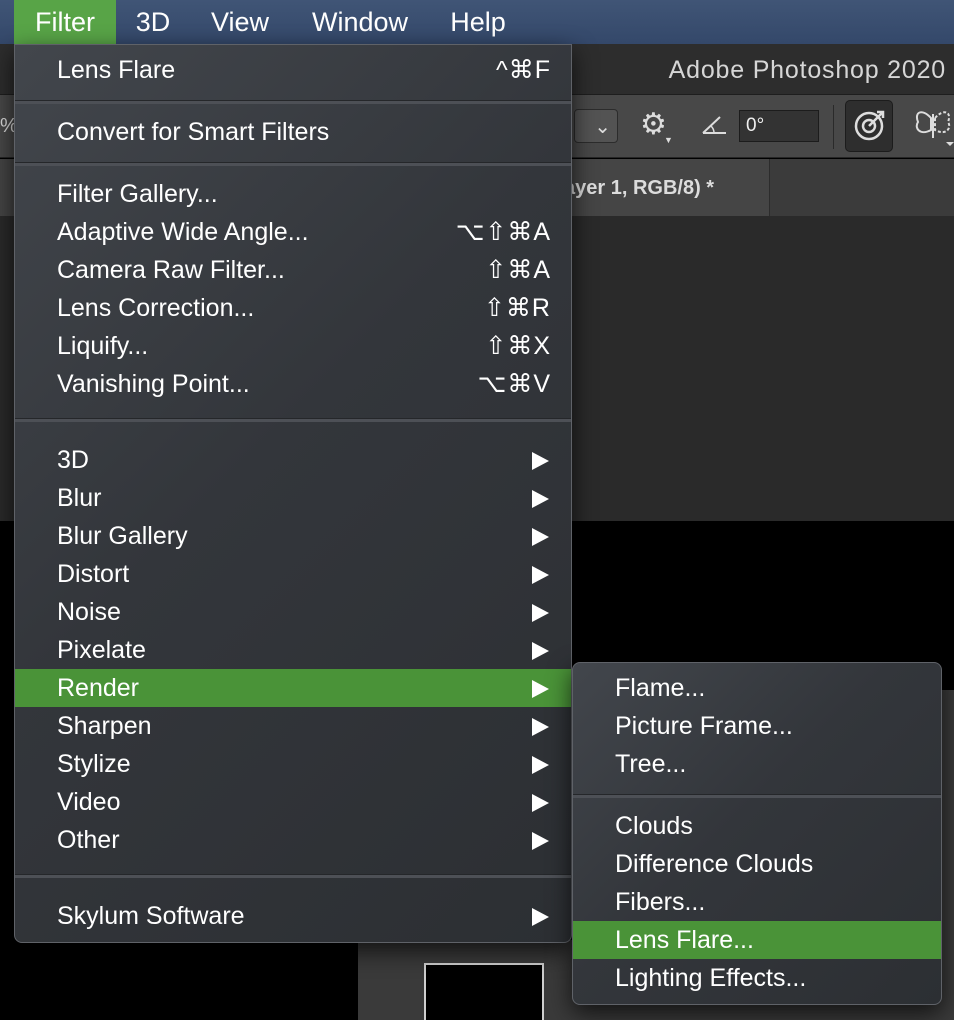 Image resolution: width=954 pixels, height=1020 pixels. What do you see at coordinates (79, 498) in the screenshot?
I see `menu-item-label: Blur` at bounding box center [79, 498].